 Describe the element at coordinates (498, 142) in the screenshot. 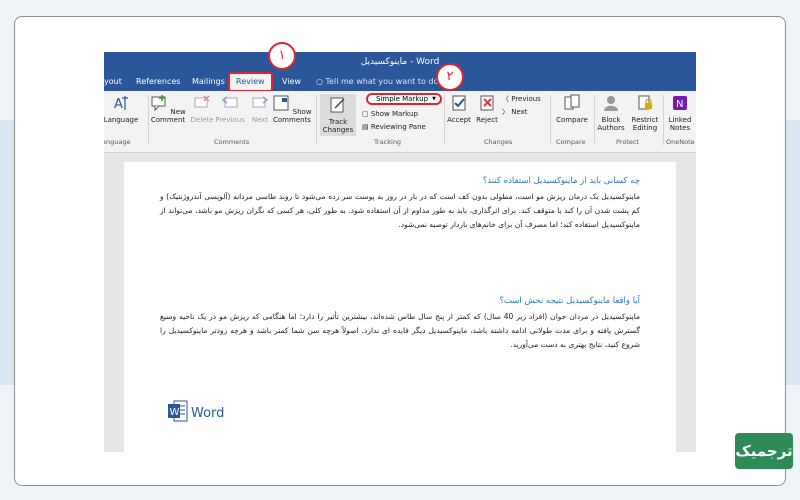

I see `changes-group-label: Changes` at that location.